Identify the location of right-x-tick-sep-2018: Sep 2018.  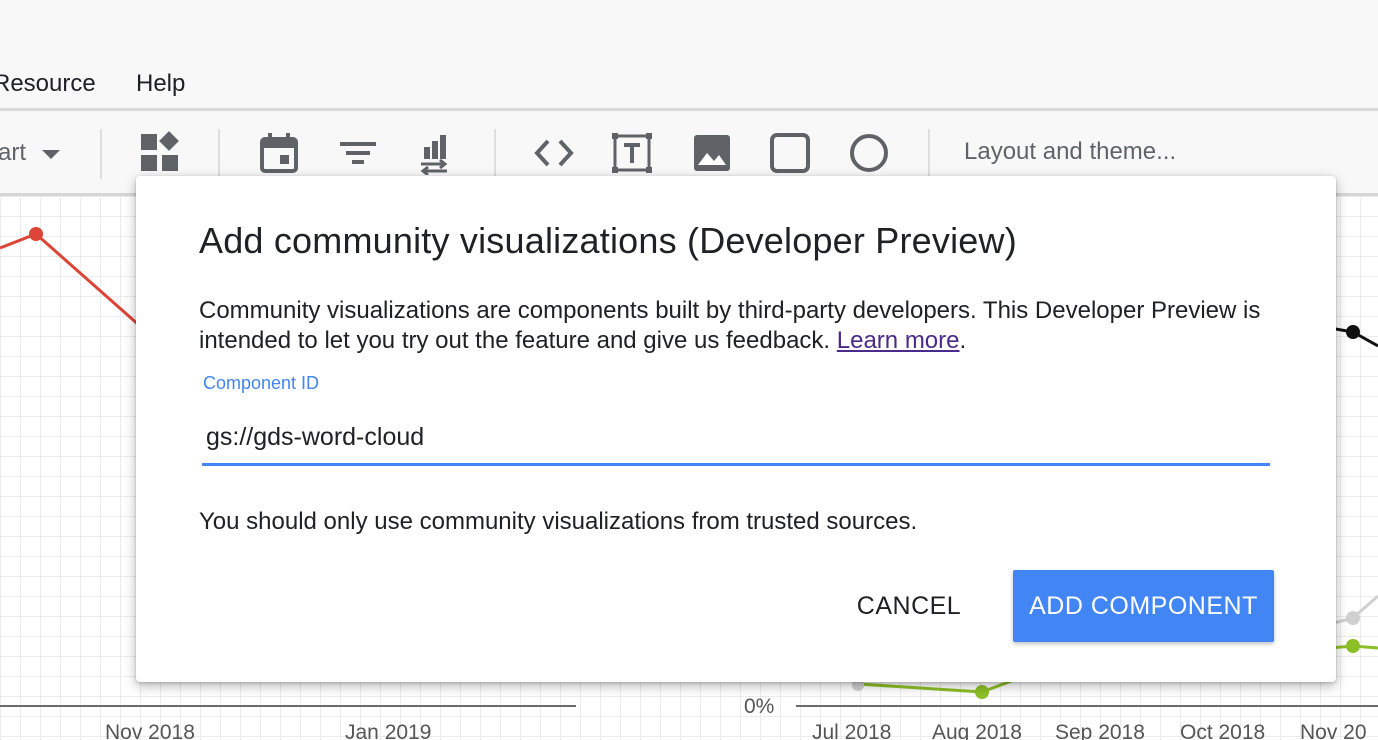
(1100, 730).